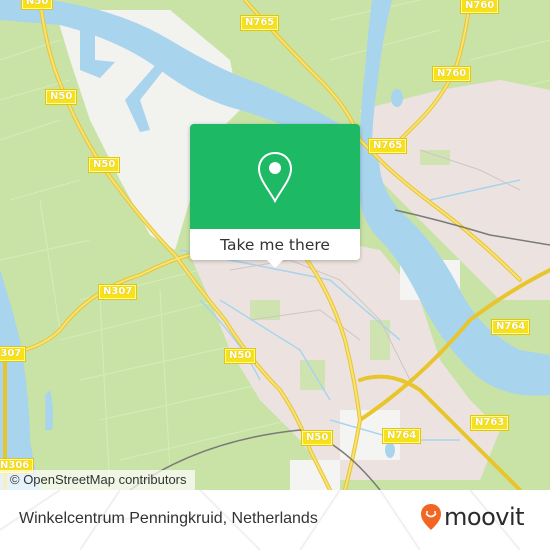  Describe the element at coordinates (97, 480) in the screenshot. I see `map-attribution: © OpenStreetMap contributors` at that location.